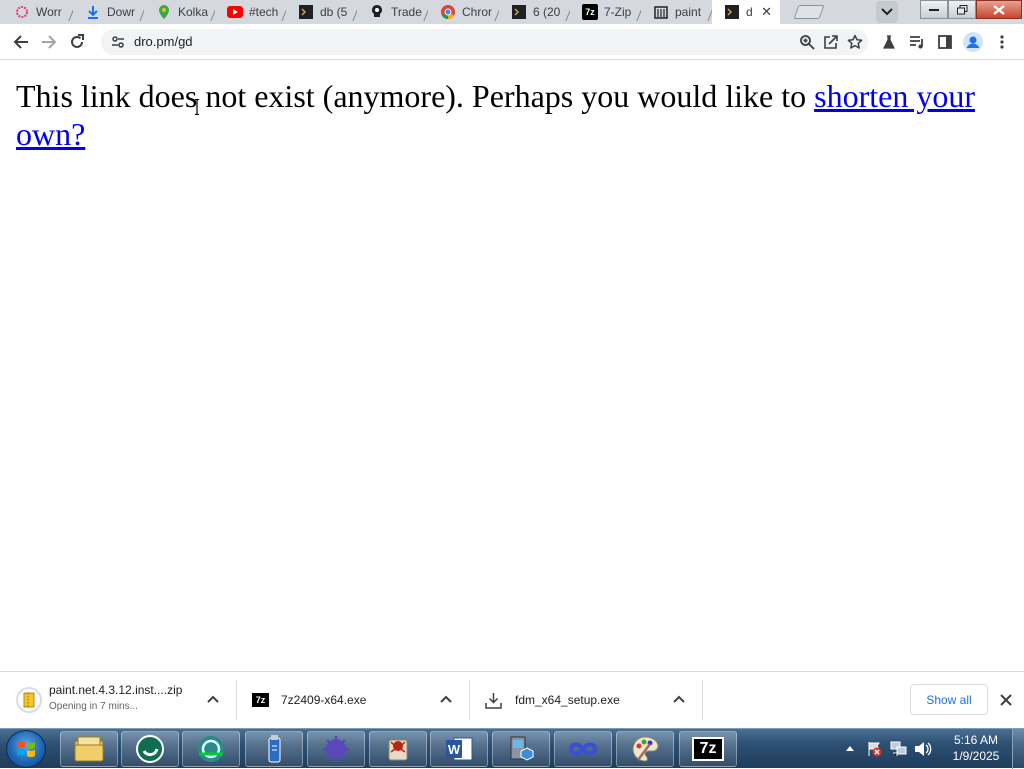 The height and width of the screenshot is (769, 1024). I want to click on playlist-icon, so click(916, 42).